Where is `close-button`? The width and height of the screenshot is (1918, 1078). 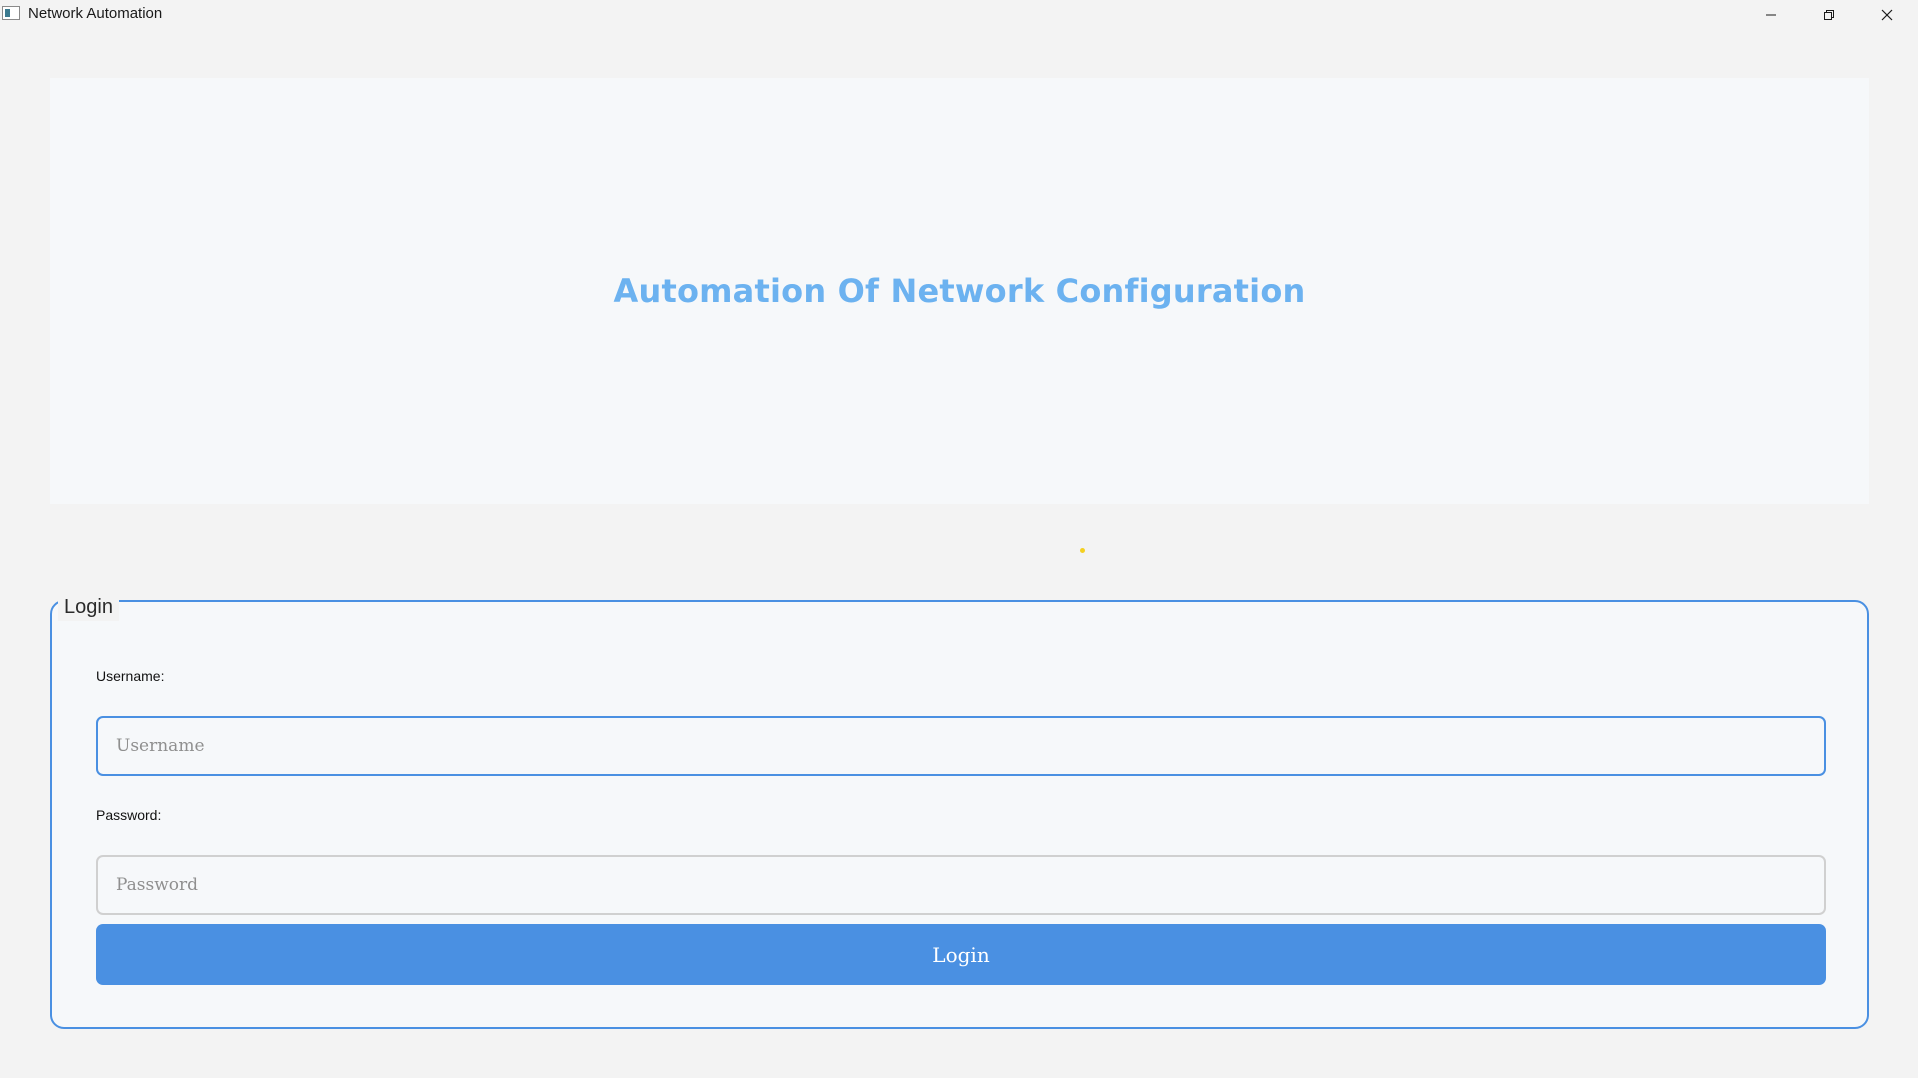 close-button is located at coordinates (1887, 15).